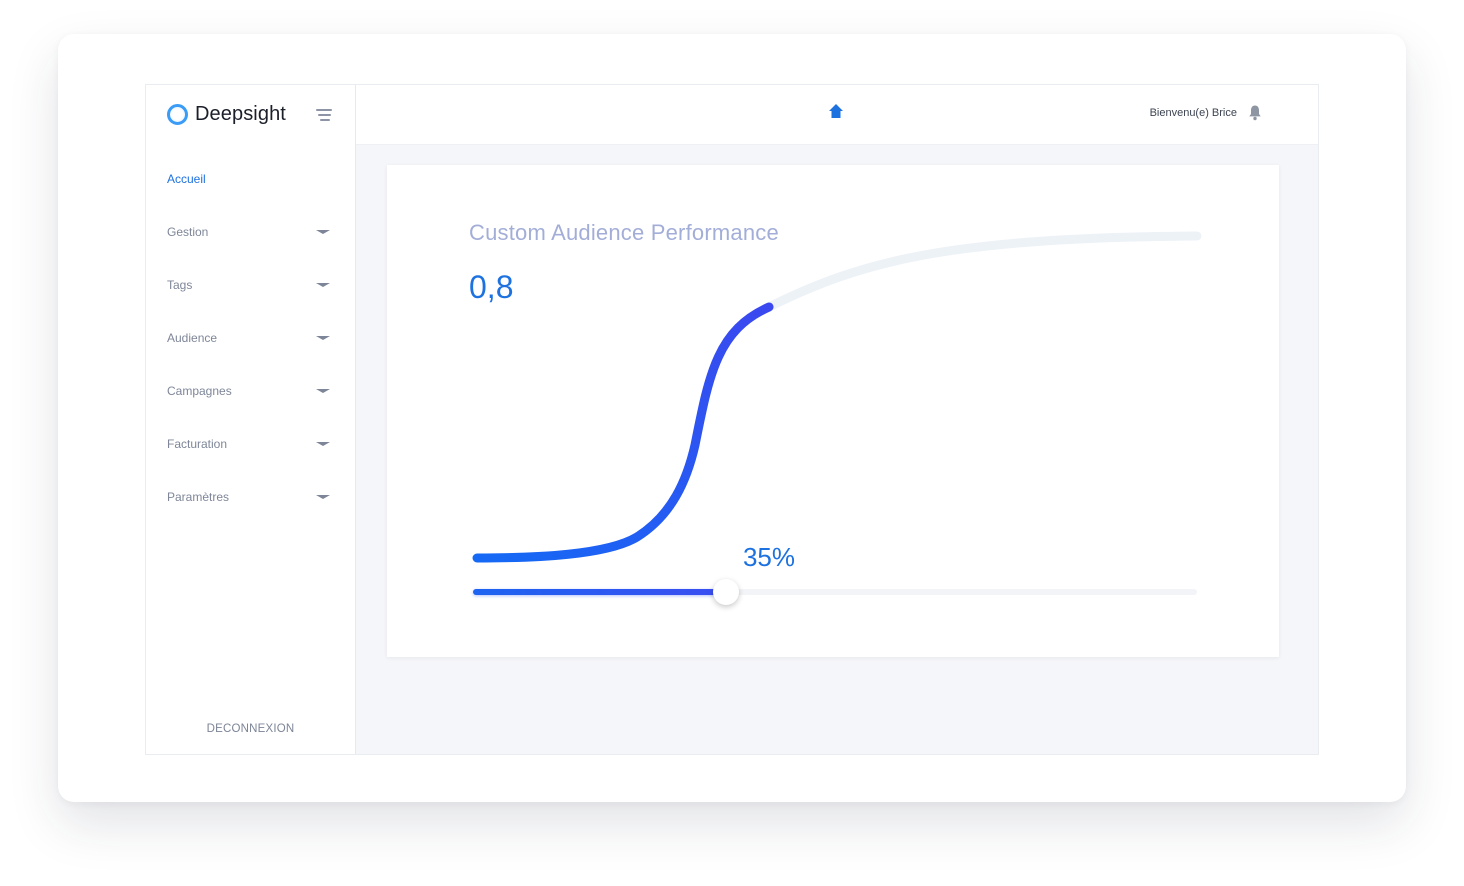 This screenshot has width=1464, height=886. I want to click on sidebar-item-audience: Audience, so click(248, 357).